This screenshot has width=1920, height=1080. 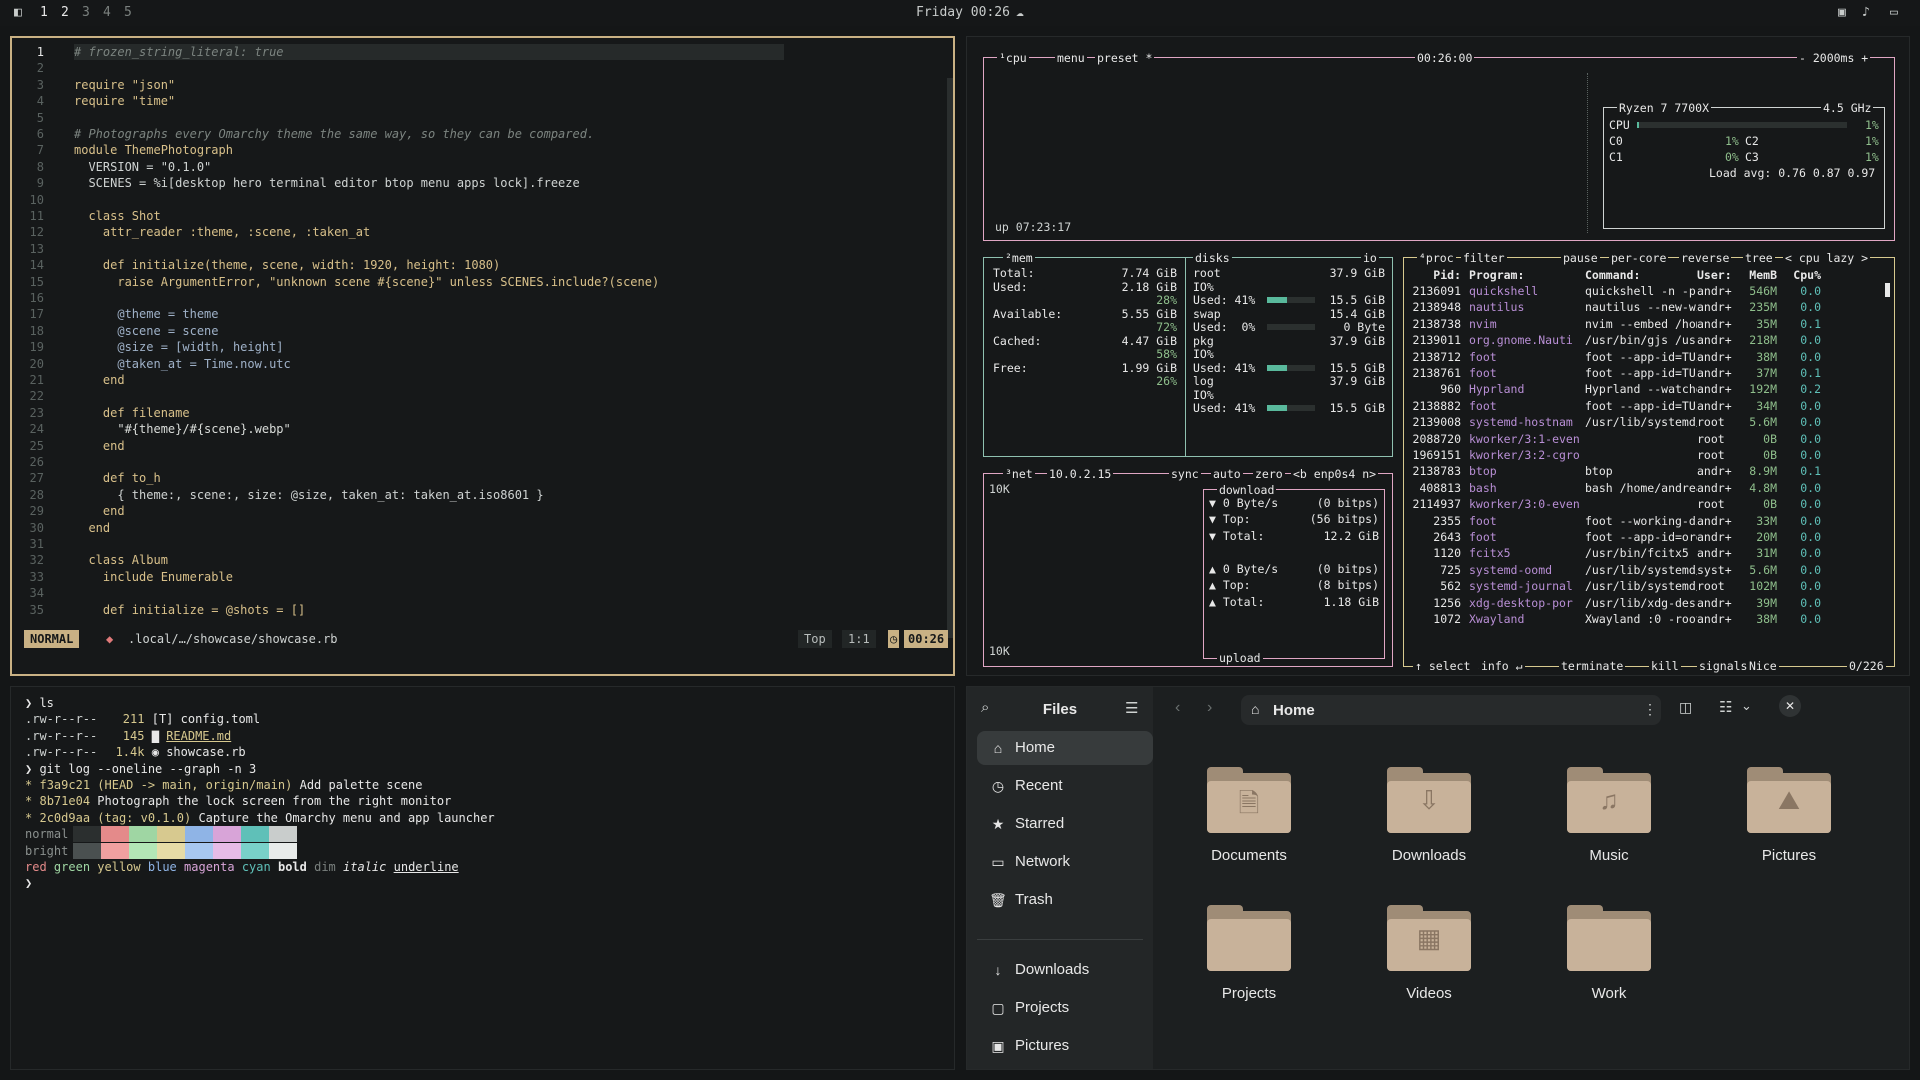 What do you see at coordinates (1894, 12) in the screenshot?
I see `display-icon: ▭` at bounding box center [1894, 12].